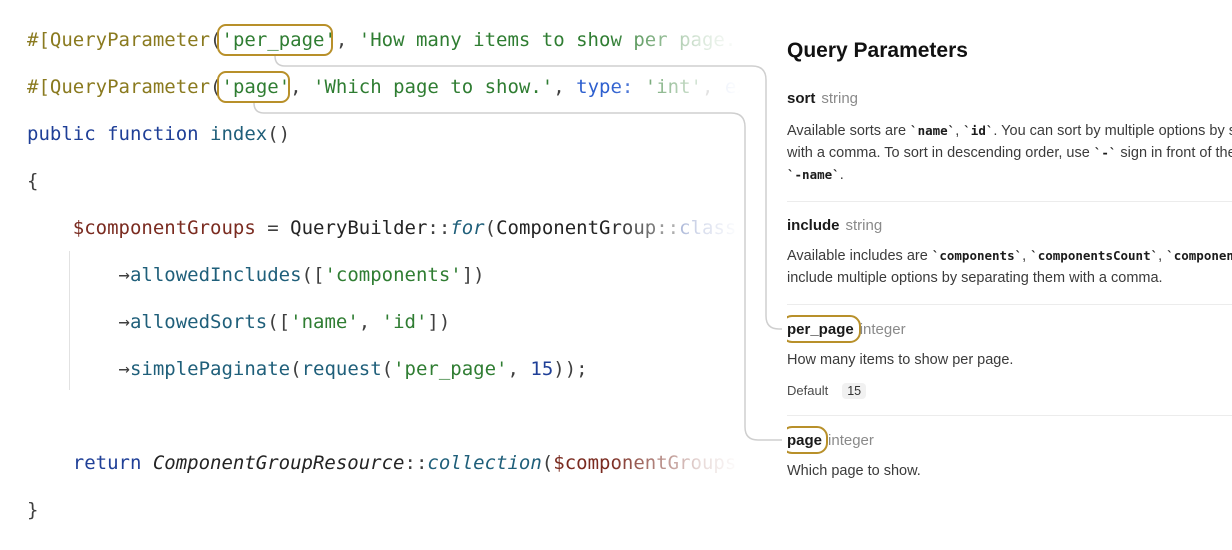 The image size is (1232, 550). Describe the element at coordinates (542, 369) in the screenshot. I see `code-token: 15` at that location.